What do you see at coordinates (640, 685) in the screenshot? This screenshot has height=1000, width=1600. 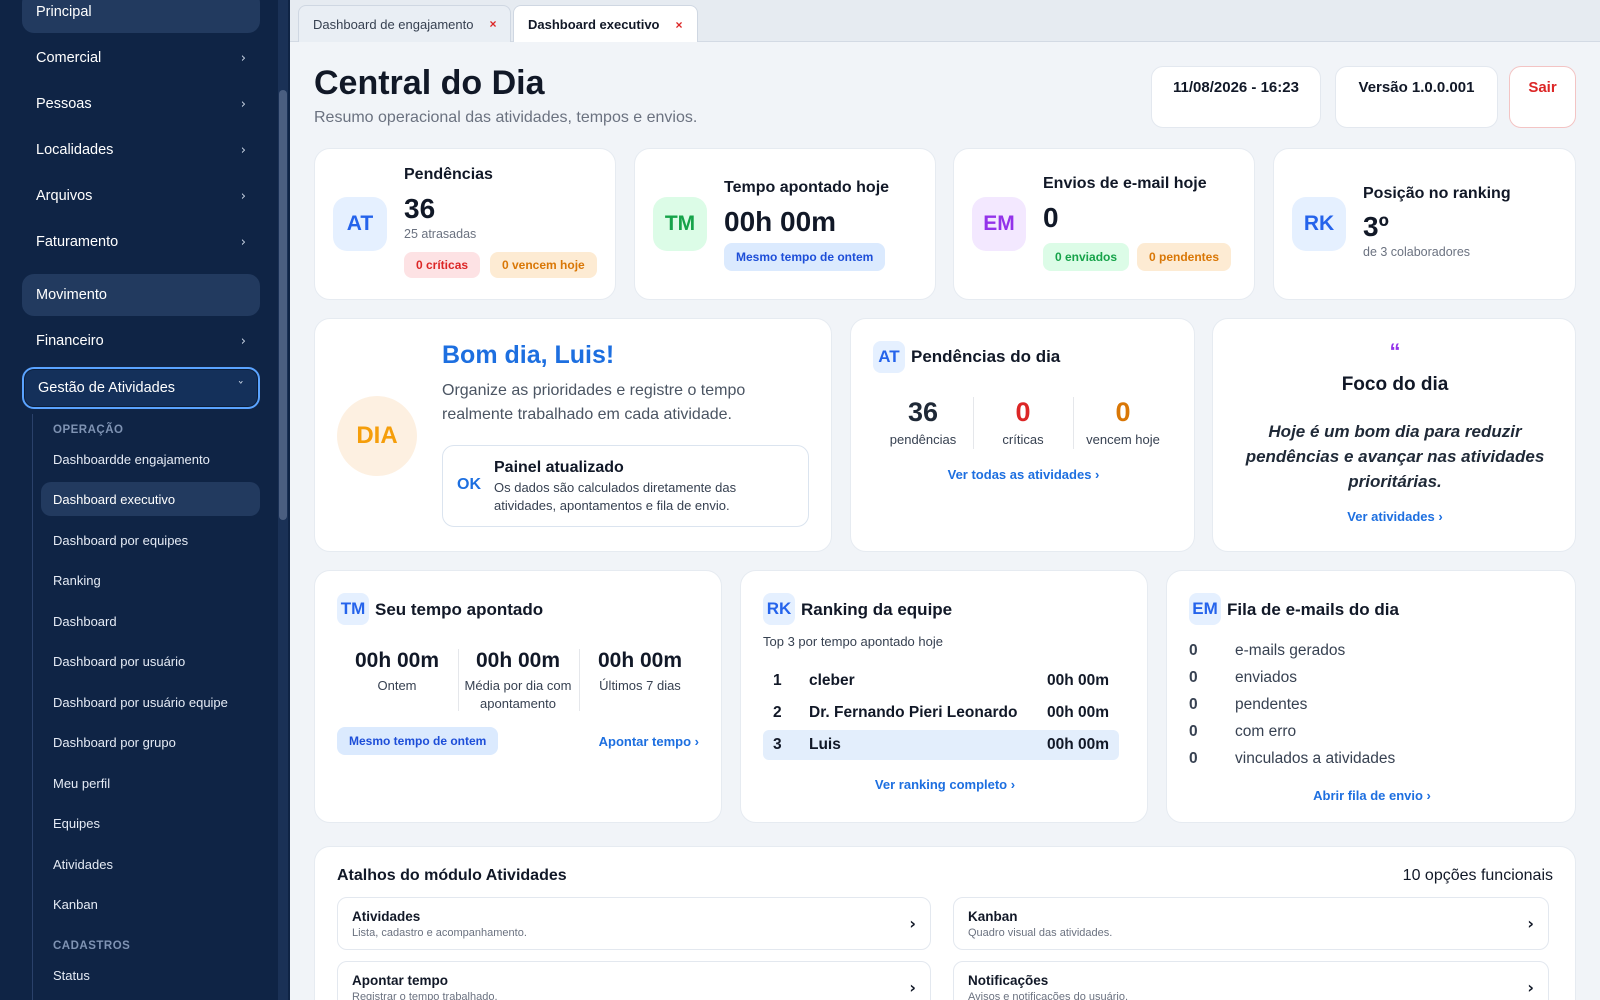 I see `time-label: Últimos 7 dias` at bounding box center [640, 685].